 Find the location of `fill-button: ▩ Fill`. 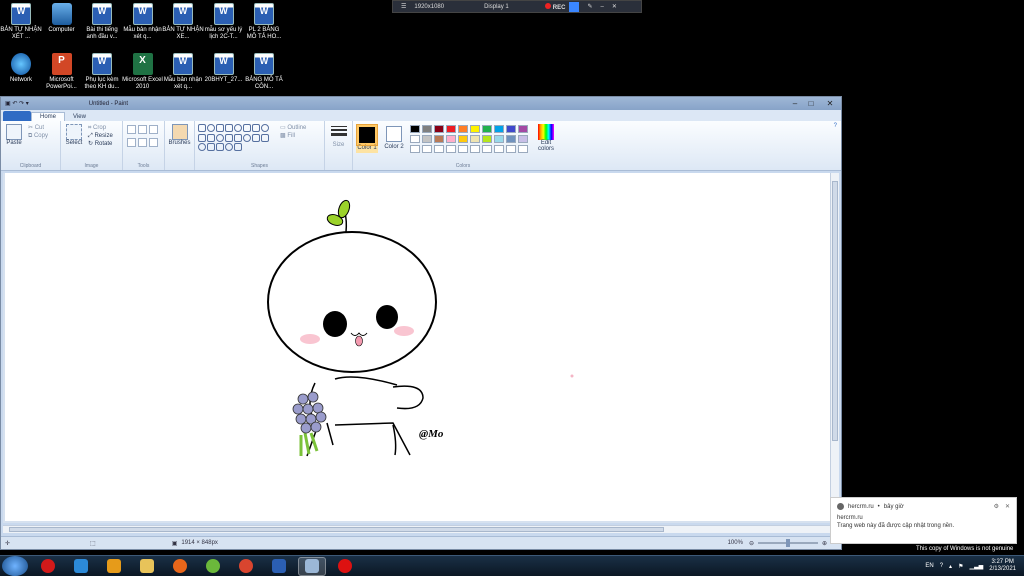

fill-button: ▩ Fill is located at coordinates (293, 136).